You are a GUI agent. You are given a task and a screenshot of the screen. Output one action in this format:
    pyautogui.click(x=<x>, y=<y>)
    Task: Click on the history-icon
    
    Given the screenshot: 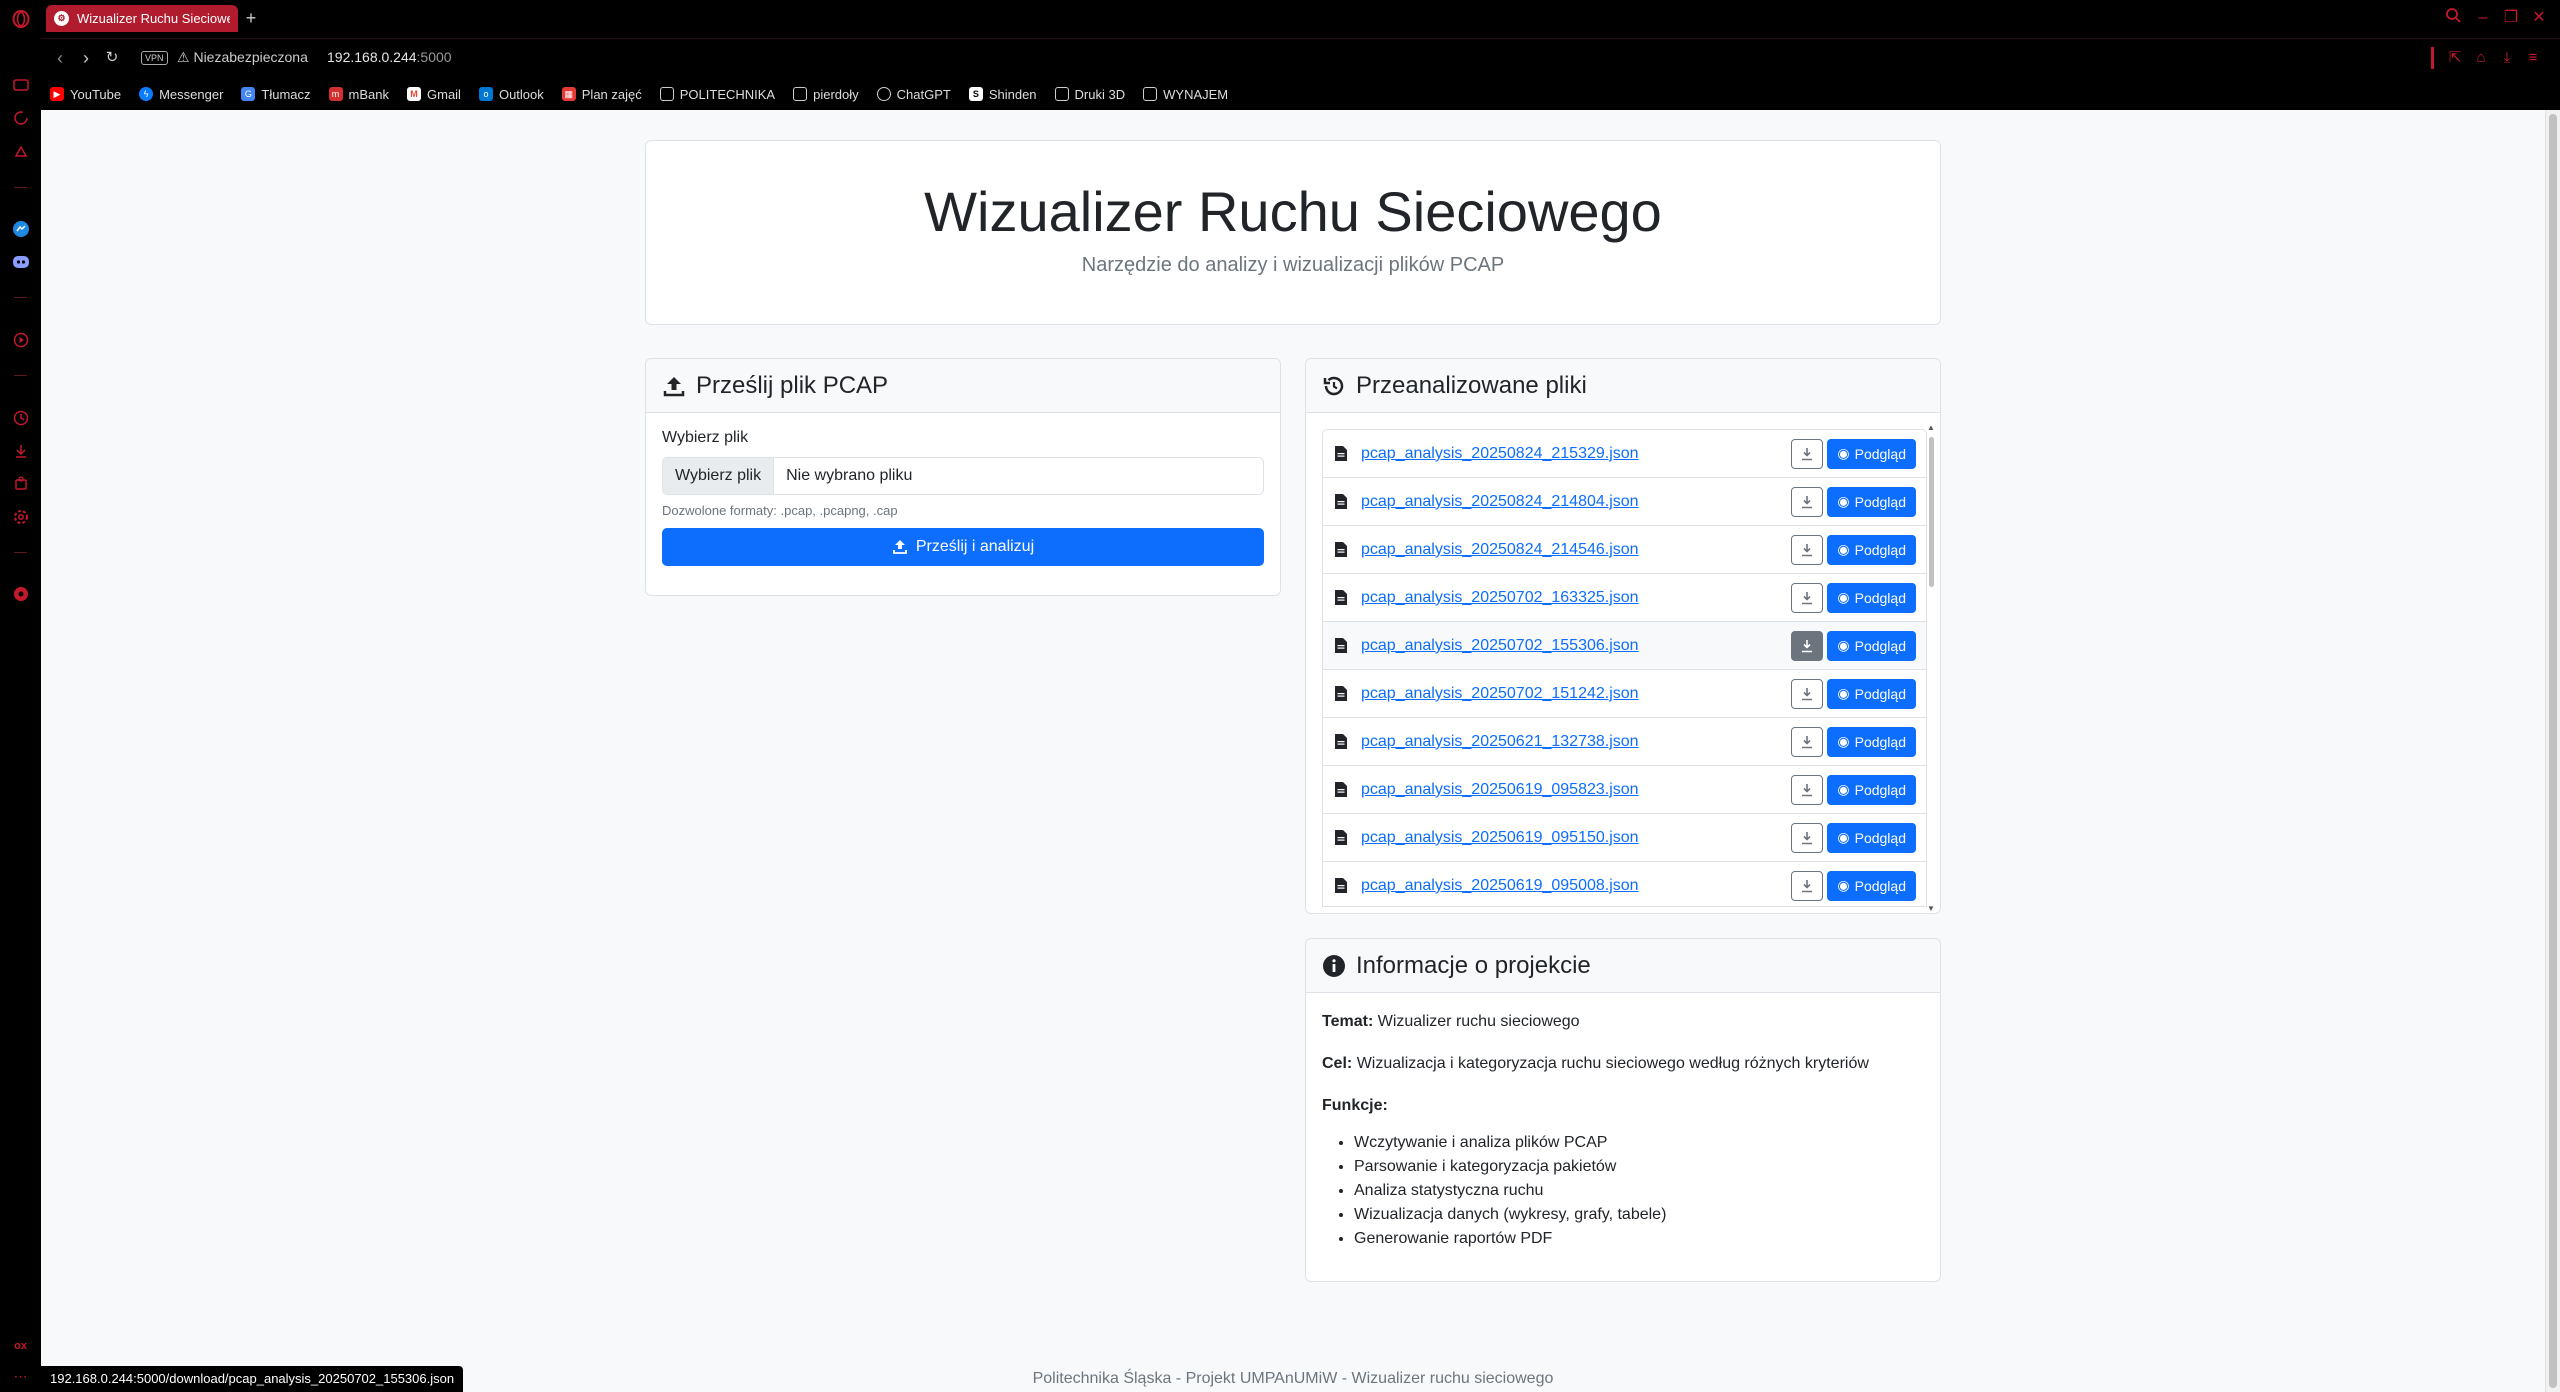 What is the action you would take?
    pyautogui.click(x=20, y=417)
    